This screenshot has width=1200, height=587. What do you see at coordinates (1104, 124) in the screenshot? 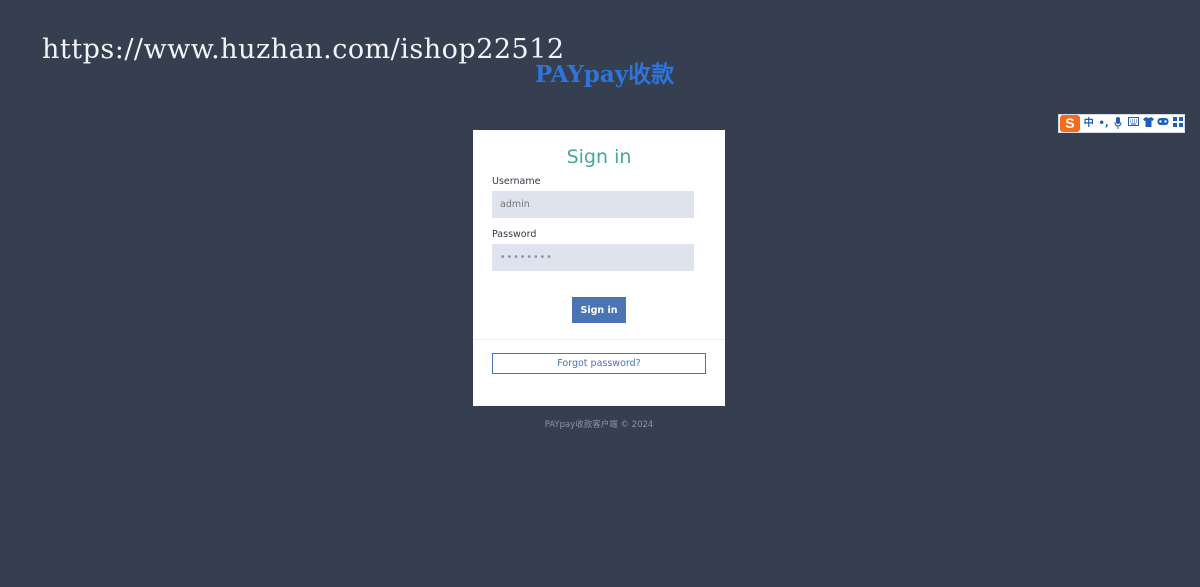
I see `punctuation-icon: •,` at bounding box center [1104, 124].